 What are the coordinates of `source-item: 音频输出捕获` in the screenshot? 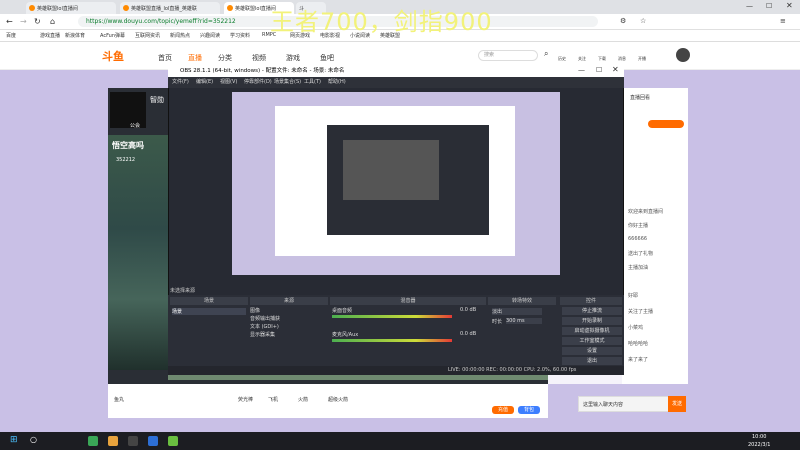 It's located at (265, 318).